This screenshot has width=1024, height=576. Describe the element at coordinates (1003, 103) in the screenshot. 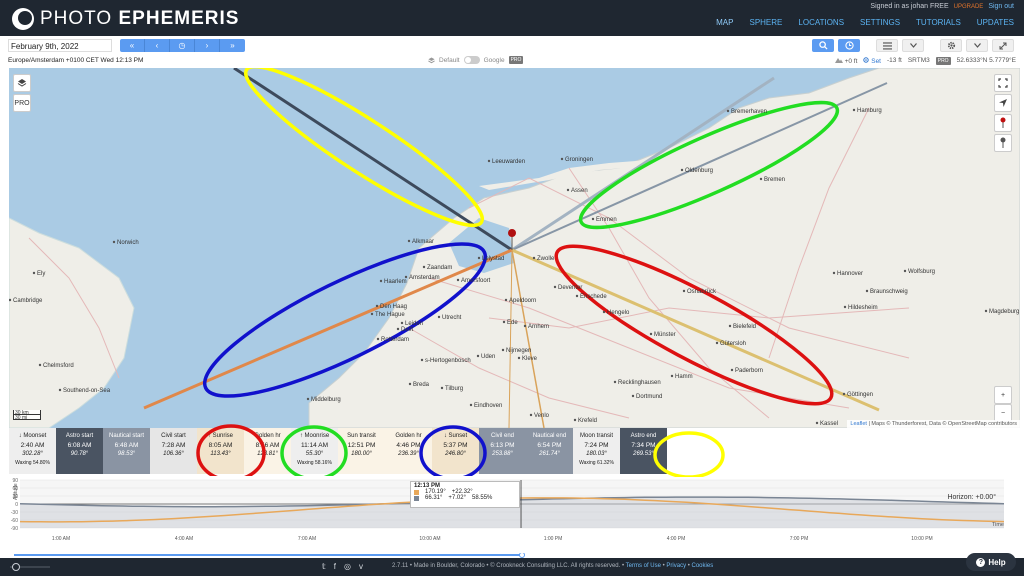

I see `locate-button` at that location.